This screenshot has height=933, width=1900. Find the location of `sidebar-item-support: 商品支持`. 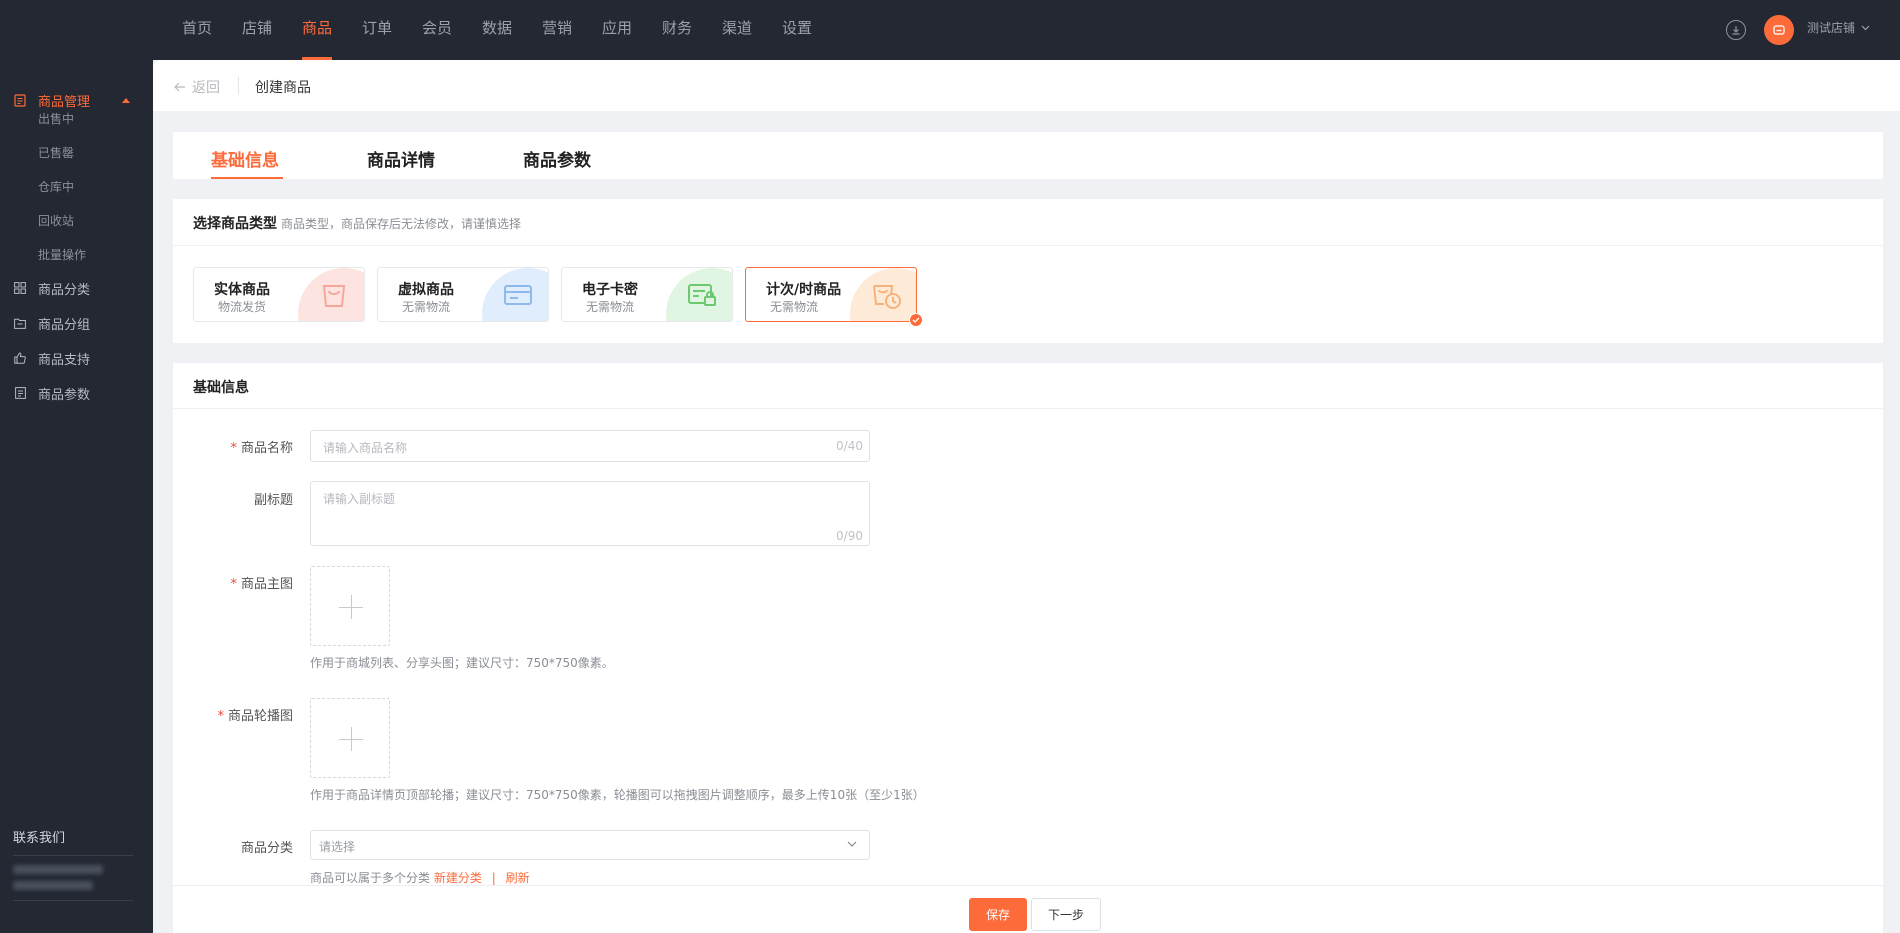

sidebar-item-support: 商品支持 is located at coordinates (76, 358).